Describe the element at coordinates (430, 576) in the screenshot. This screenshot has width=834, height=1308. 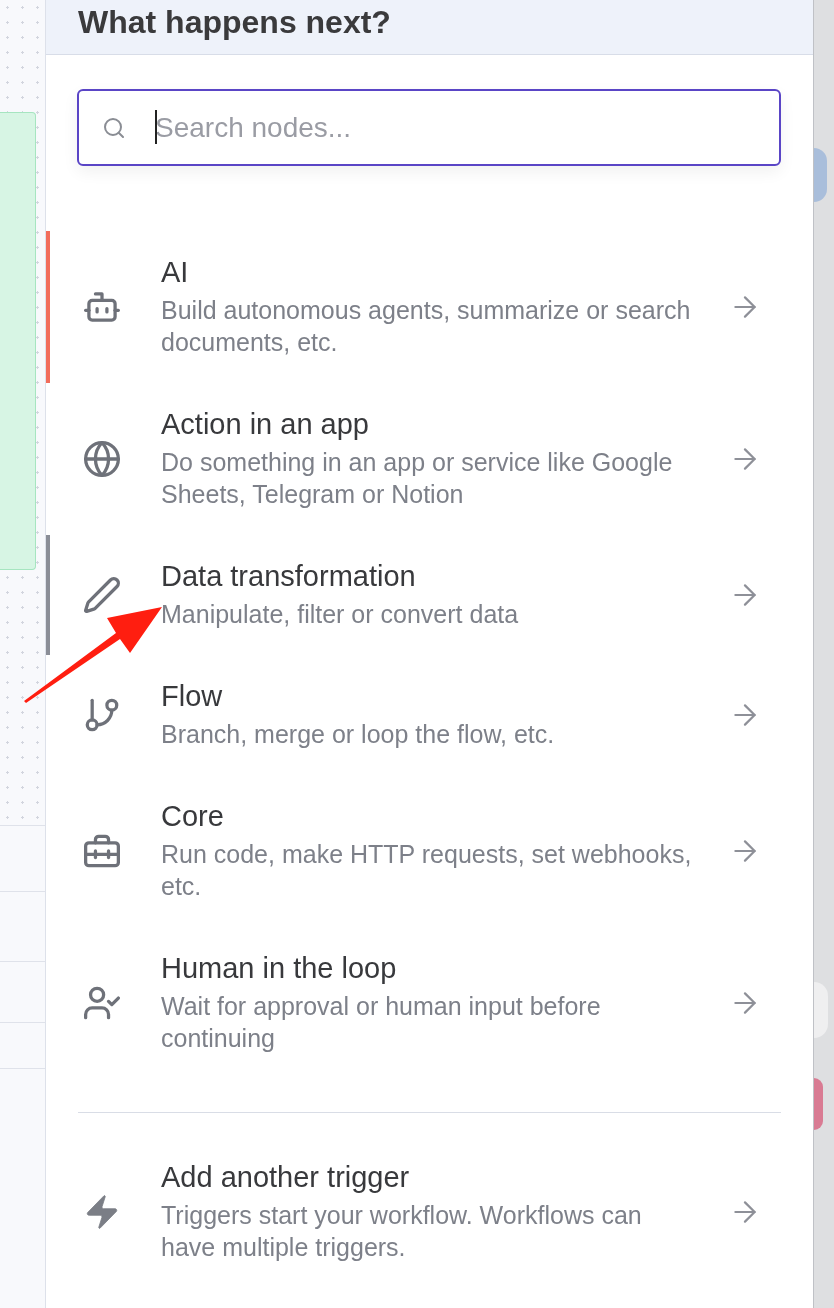
I see `category-title: Data transformation` at that location.